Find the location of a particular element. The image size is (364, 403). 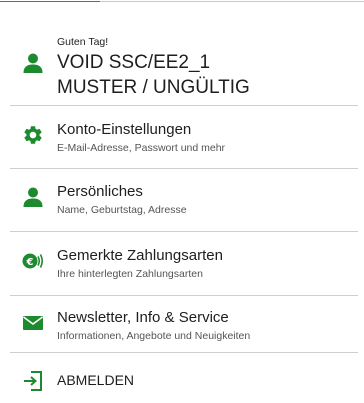

menu-item-persoenliches: Persönliches Name, Geburtstag, Adresse is located at coordinates (182, 202).